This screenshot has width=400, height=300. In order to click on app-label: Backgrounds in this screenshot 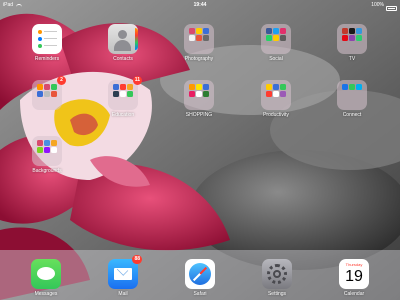, I will do `click(47, 171)`.